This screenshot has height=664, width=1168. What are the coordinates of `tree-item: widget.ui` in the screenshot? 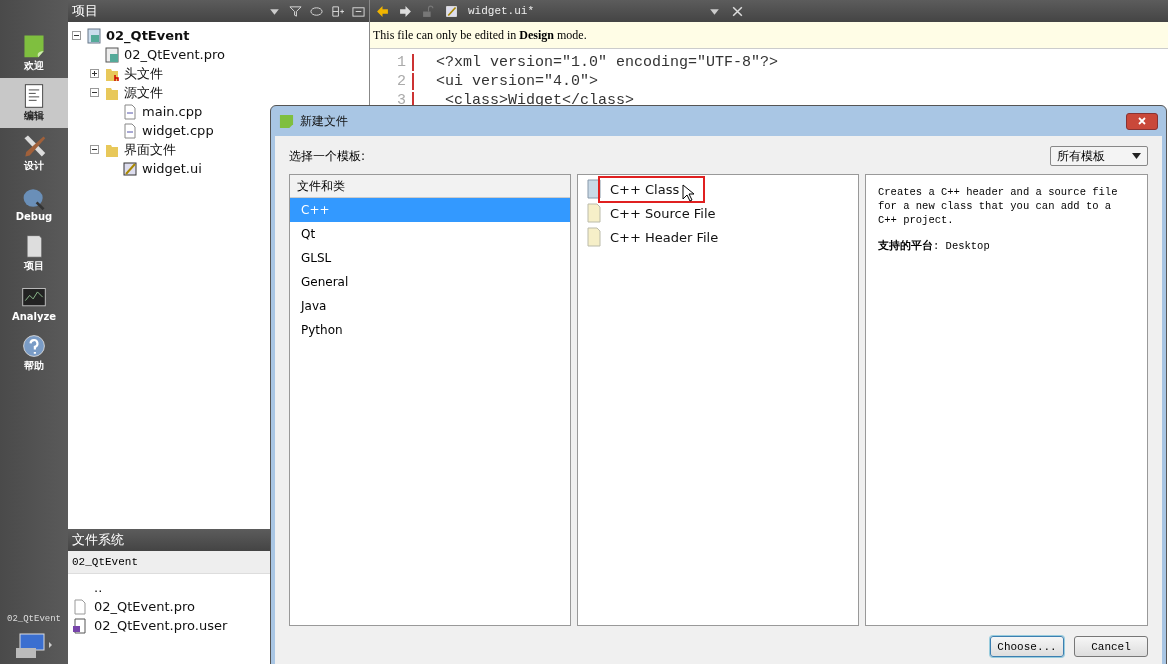 It's located at (172, 168).